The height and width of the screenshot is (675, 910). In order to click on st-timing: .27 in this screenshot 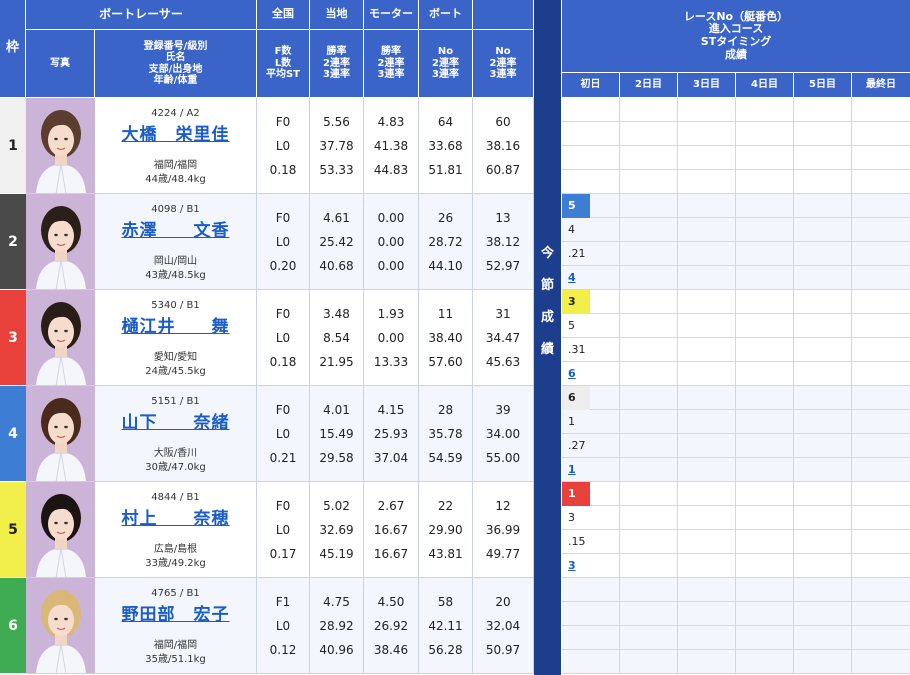, I will do `click(577, 445)`.